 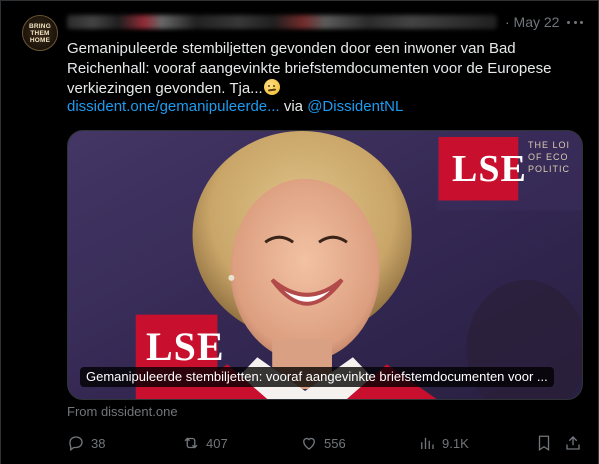 What do you see at coordinates (299, 0) in the screenshot?
I see `top-divider` at bounding box center [299, 0].